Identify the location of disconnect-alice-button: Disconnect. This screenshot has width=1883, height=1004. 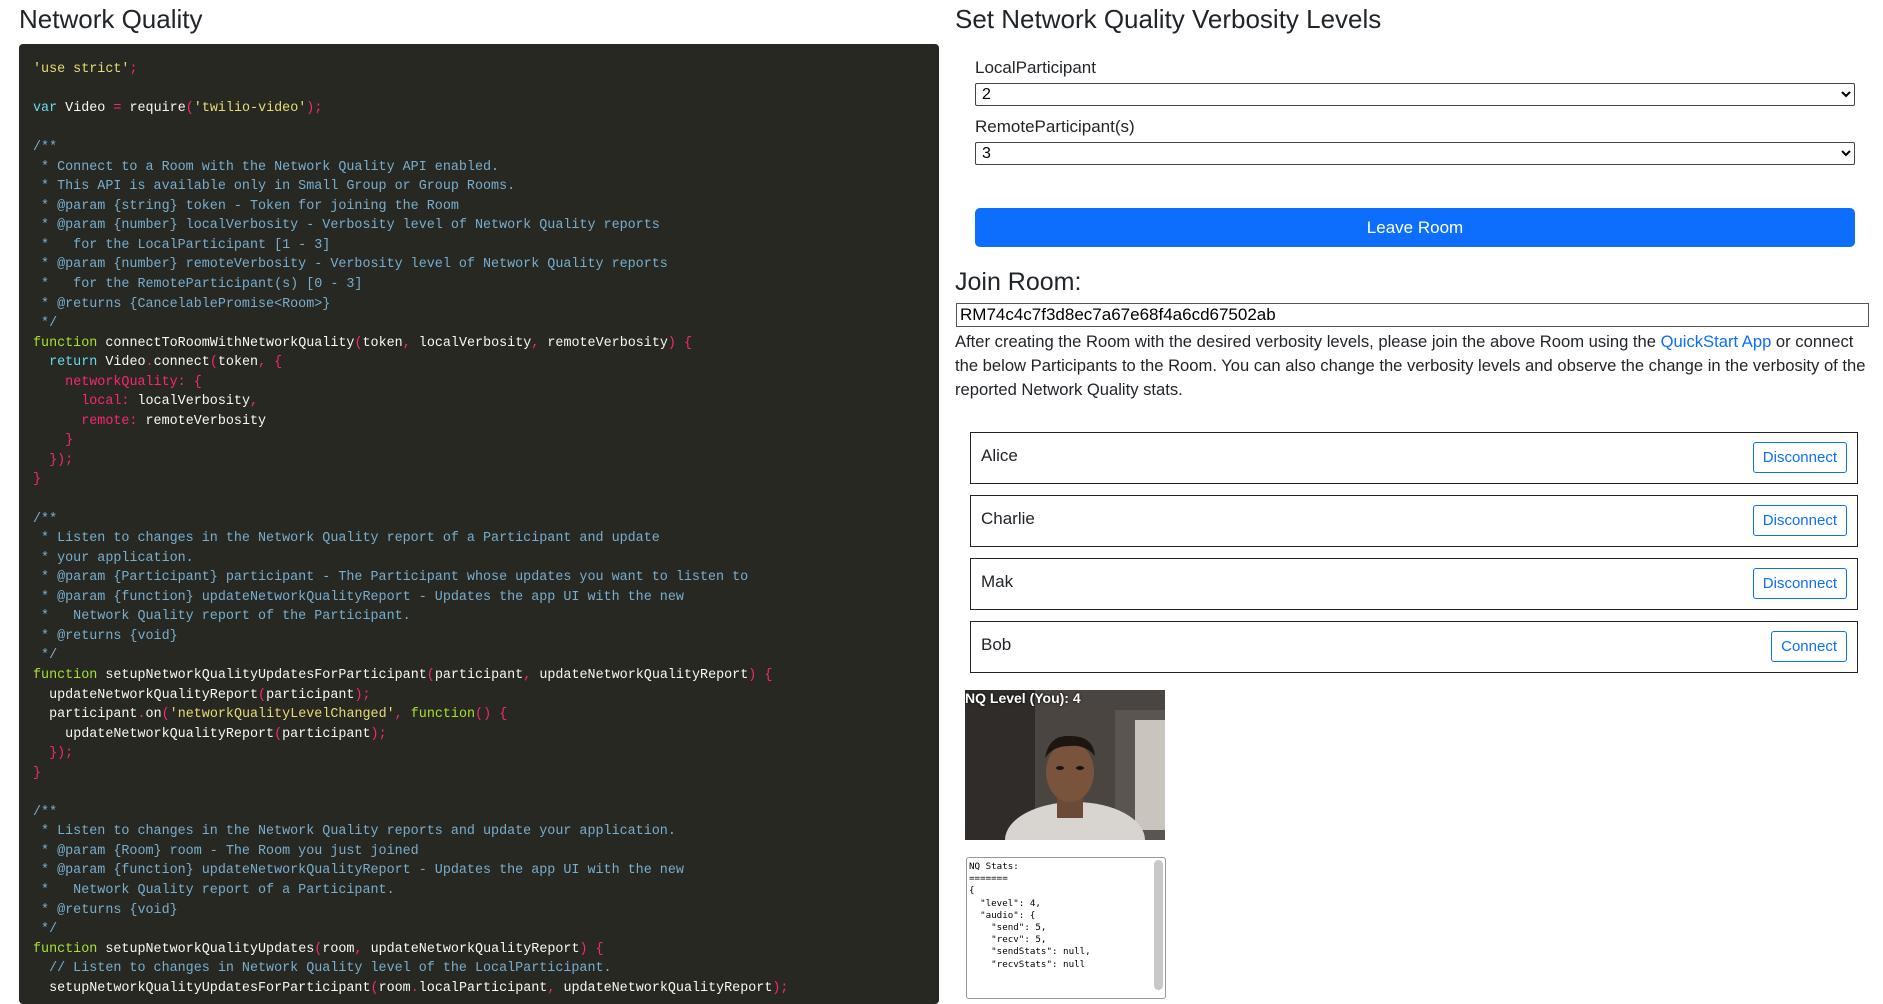
(1799, 457).